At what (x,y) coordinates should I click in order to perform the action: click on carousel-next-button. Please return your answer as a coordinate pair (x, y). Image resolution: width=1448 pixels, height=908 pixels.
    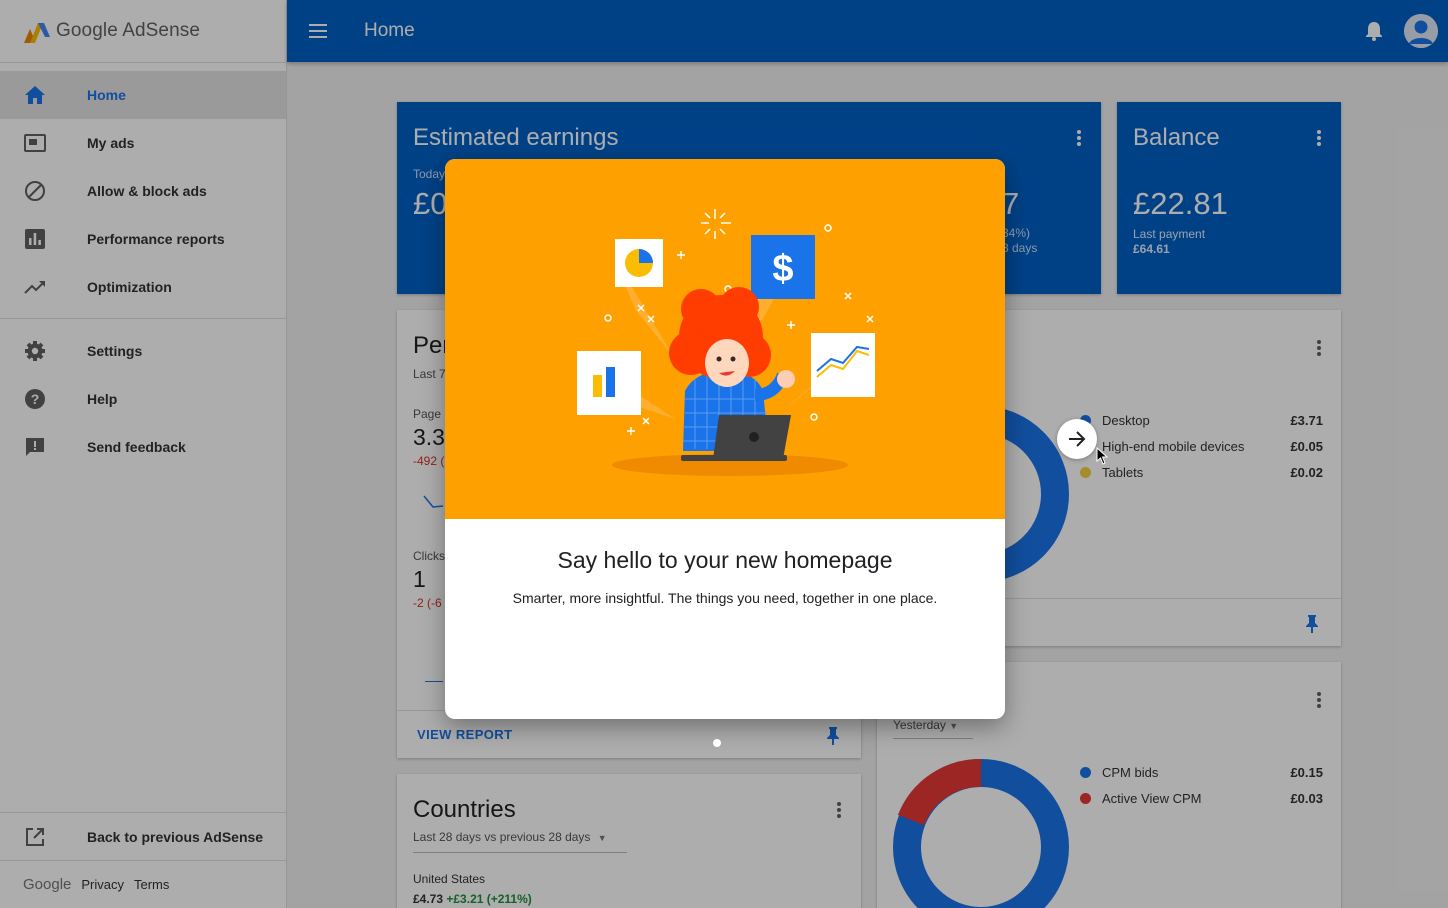
    Looking at the image, I should click on (1077, 439).